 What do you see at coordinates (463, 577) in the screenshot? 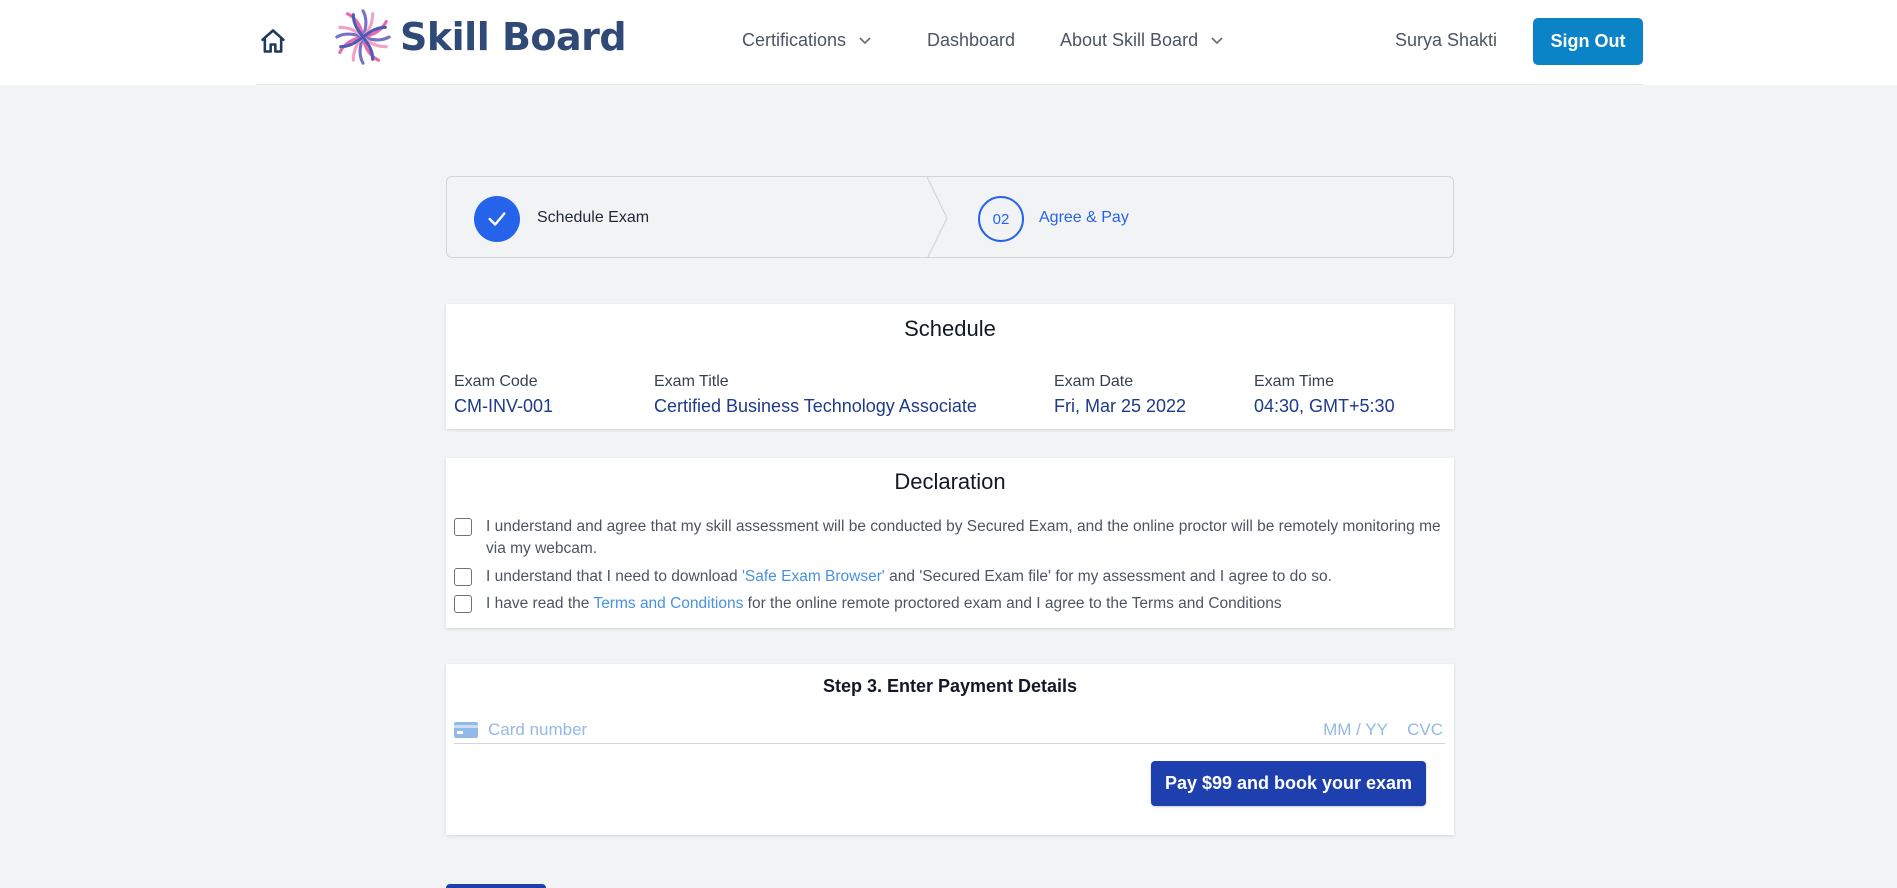
I see `declaration-checkbox-browser` at bounding box center [463, 577].